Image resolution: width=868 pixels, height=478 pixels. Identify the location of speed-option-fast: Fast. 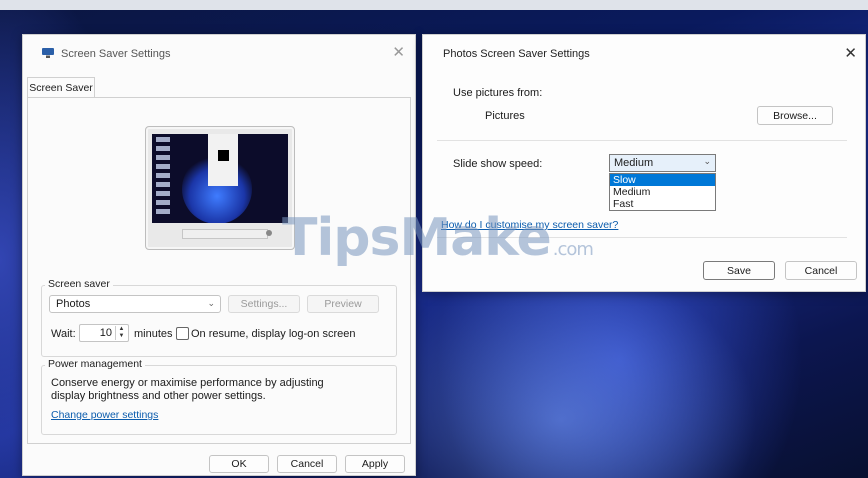
(662, 204).